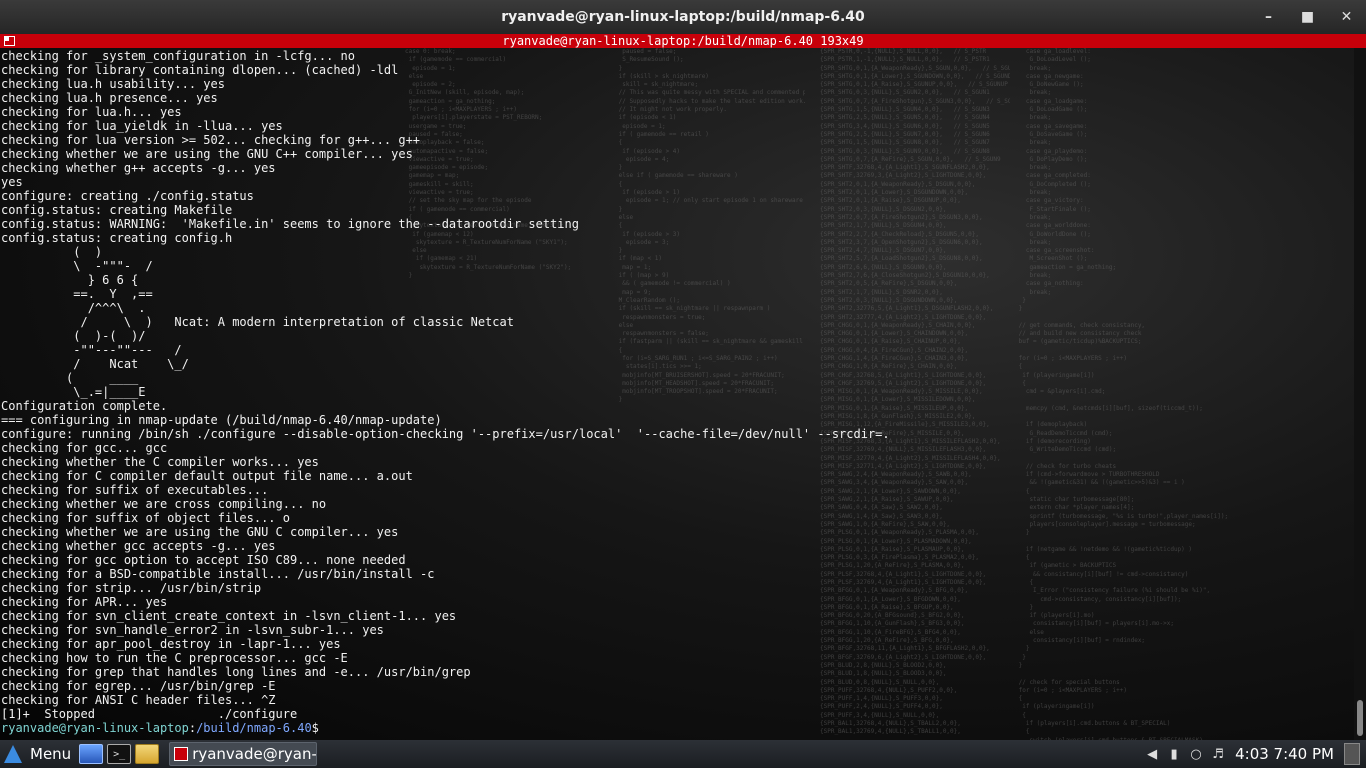 Image resolution: width=1366 pixels, height=768 pixels. What do you see at coordinates (315, 728) in the screenshot?
I see `prompt-symbol: $` at bounding box center [315, 728].